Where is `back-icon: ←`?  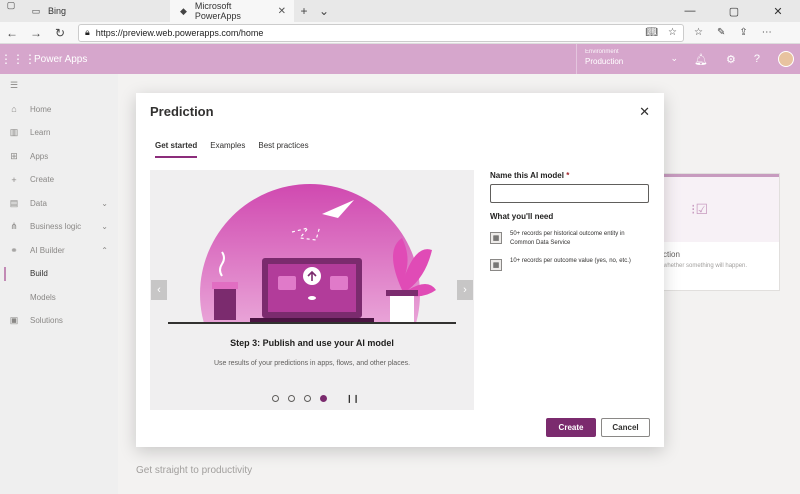 back-icon: ← is located at coordinates (12, 33).